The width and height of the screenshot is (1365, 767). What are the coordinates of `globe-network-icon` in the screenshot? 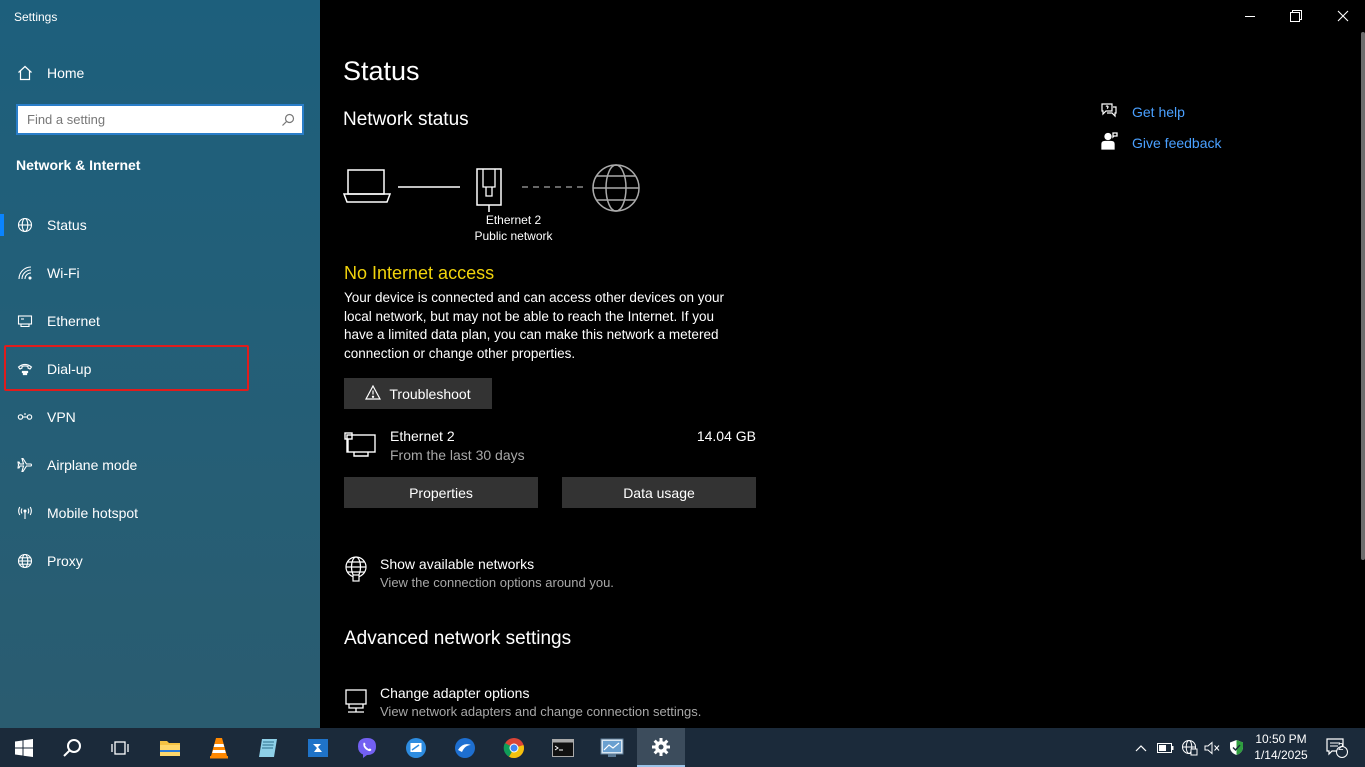 It's located at (23, 225).